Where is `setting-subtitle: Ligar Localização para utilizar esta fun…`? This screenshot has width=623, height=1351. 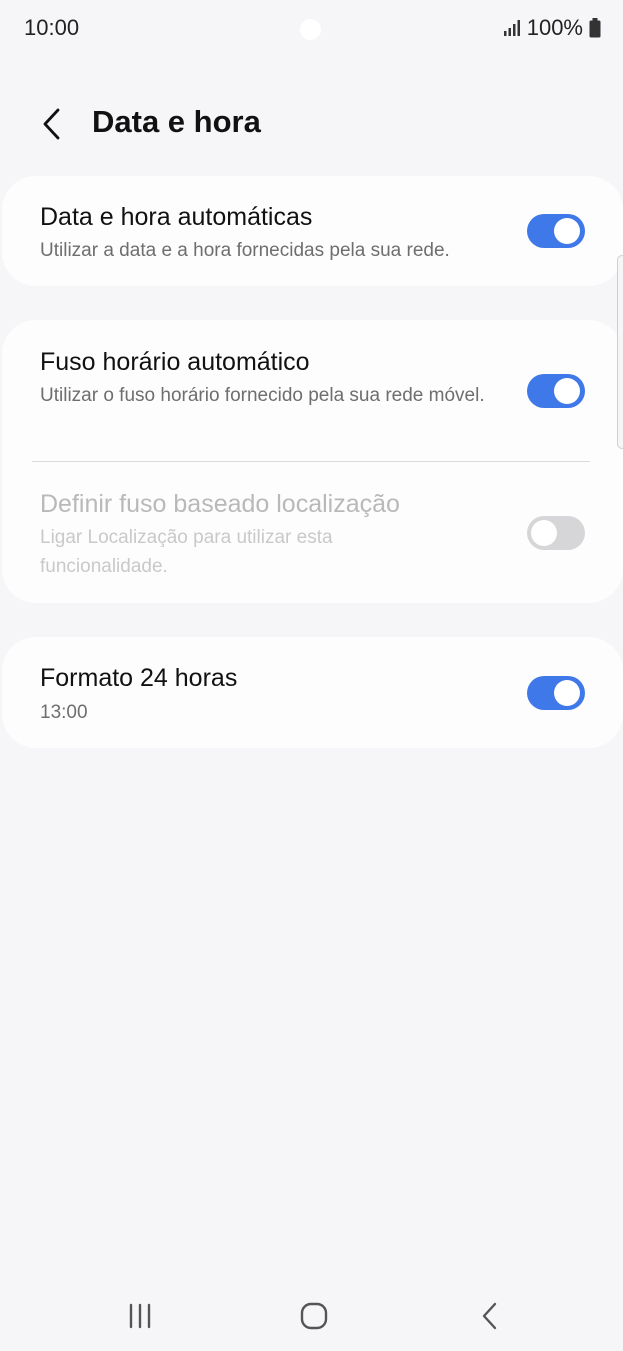
setting-subtitle: Ligar Localização para utilizar esta fun… is located at coordinates (186, 552).